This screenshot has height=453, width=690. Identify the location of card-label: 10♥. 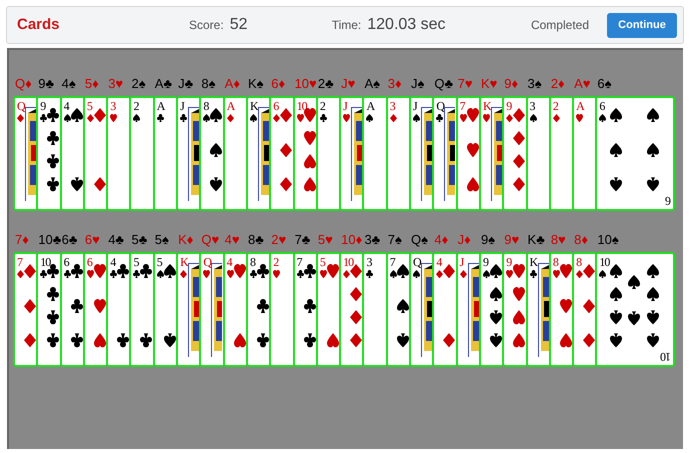
(306, 83).